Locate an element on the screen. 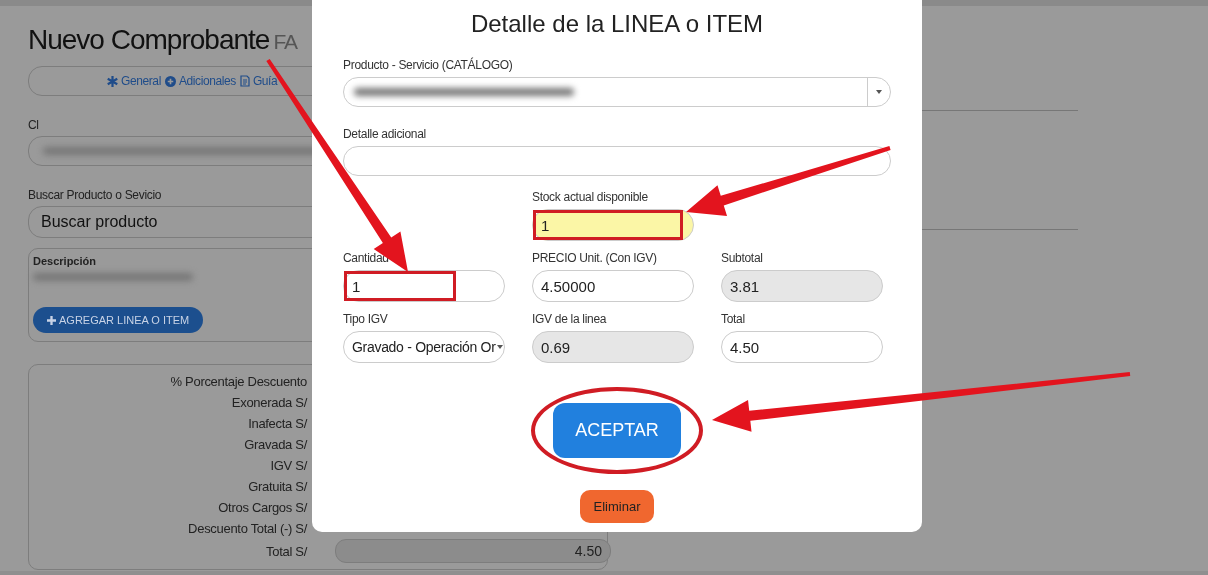  field-label: Stock actual disponible is located at coordinates (590, 197).